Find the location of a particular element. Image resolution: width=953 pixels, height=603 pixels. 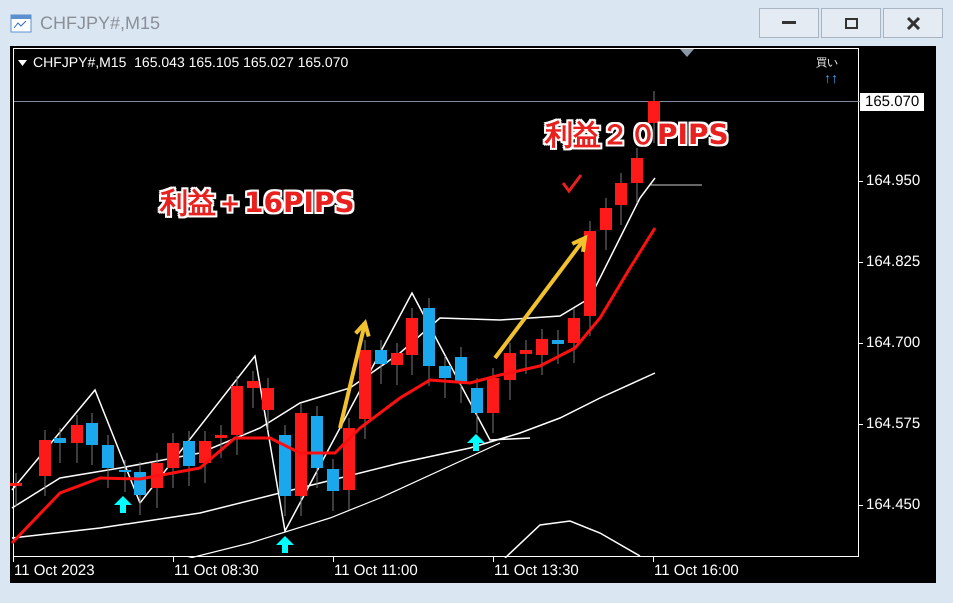

maximize-icon is located at coordinates (851, 23).